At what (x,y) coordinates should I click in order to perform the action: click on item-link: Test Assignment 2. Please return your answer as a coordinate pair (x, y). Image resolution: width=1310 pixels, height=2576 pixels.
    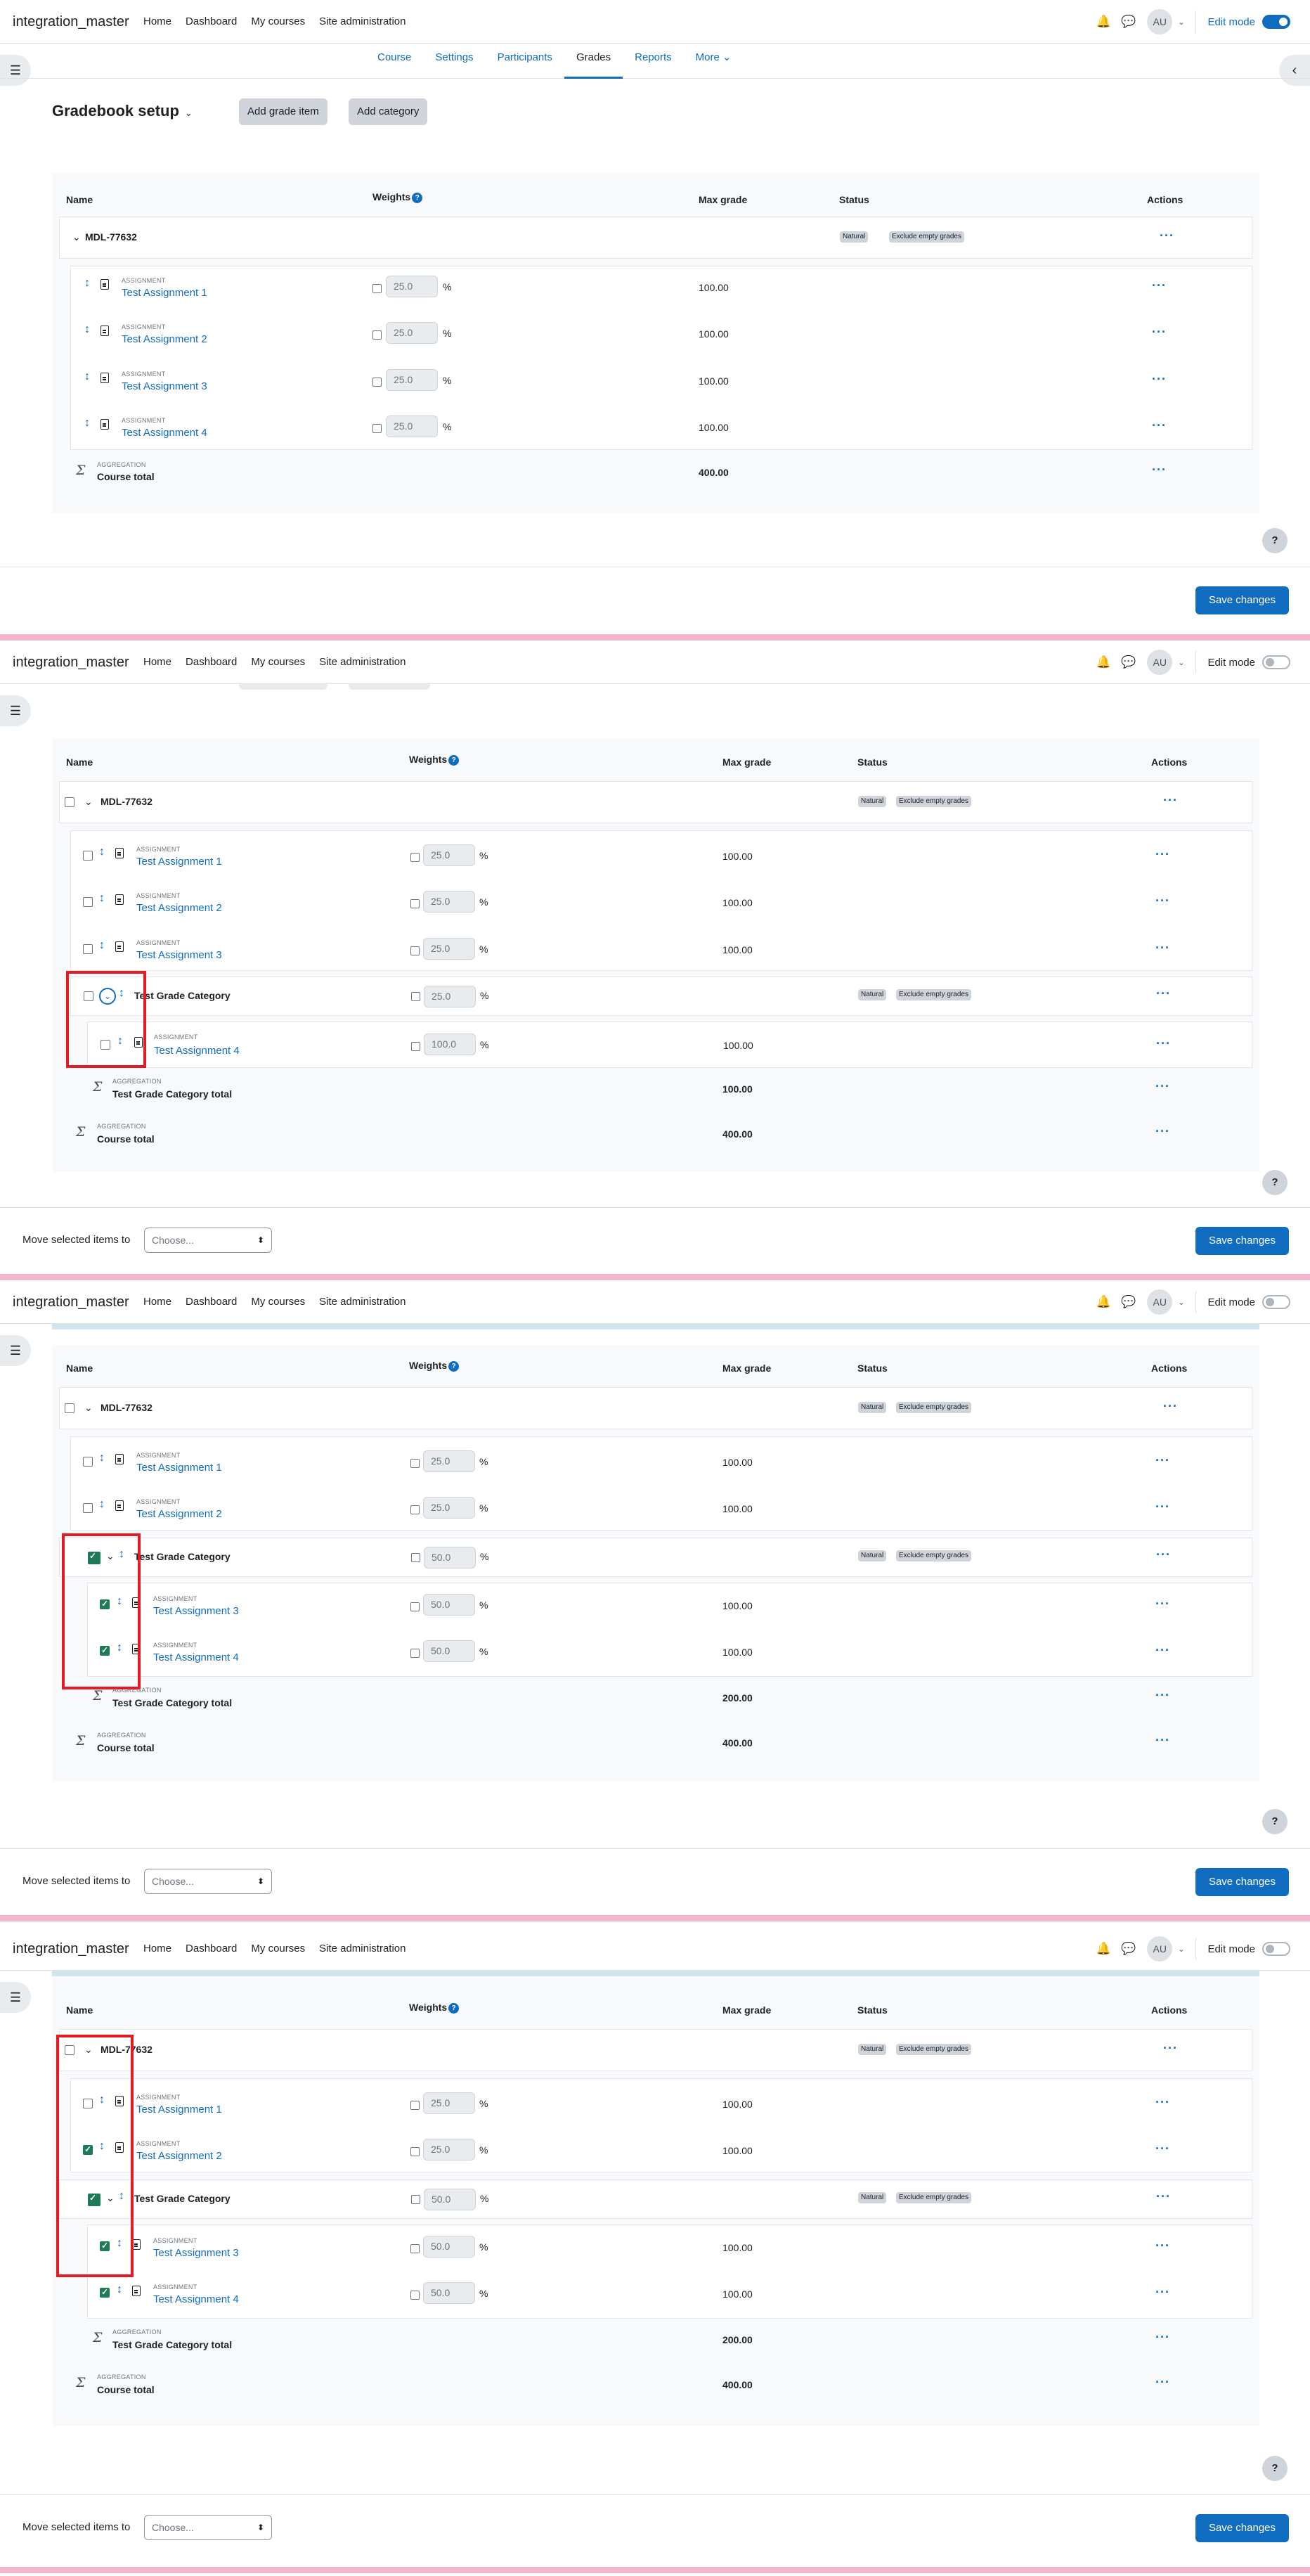
    Looking at the image, I should click on (165, 339).